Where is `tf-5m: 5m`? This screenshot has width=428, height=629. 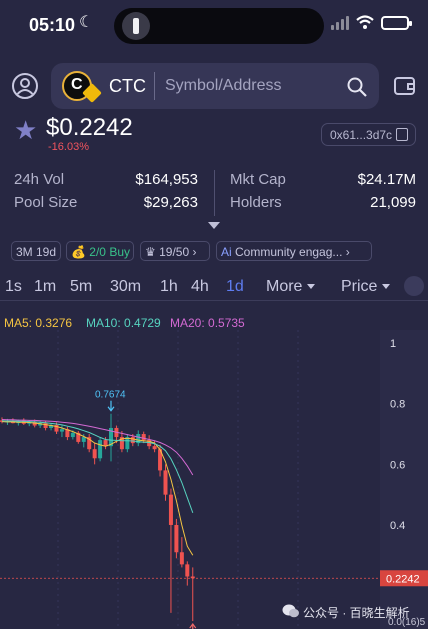
tf-5m: 5m is located at coordinates (81, 287).